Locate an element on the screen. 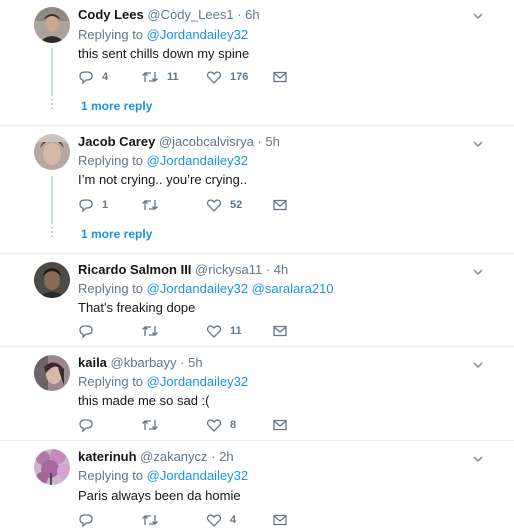 This screenshot has width=514, height=530. like-action: 4 is located at coordinates (221, 520).